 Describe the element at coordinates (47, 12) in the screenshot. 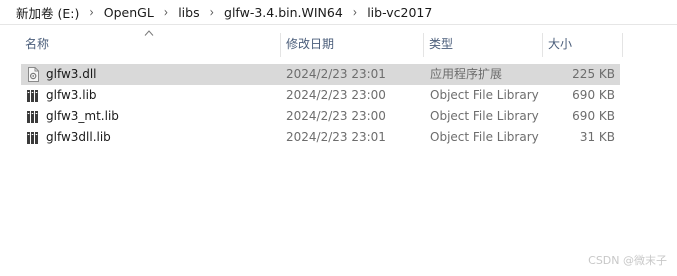

I see `breadcrumb-item-drive: 新加卷 (E:)` at that location.